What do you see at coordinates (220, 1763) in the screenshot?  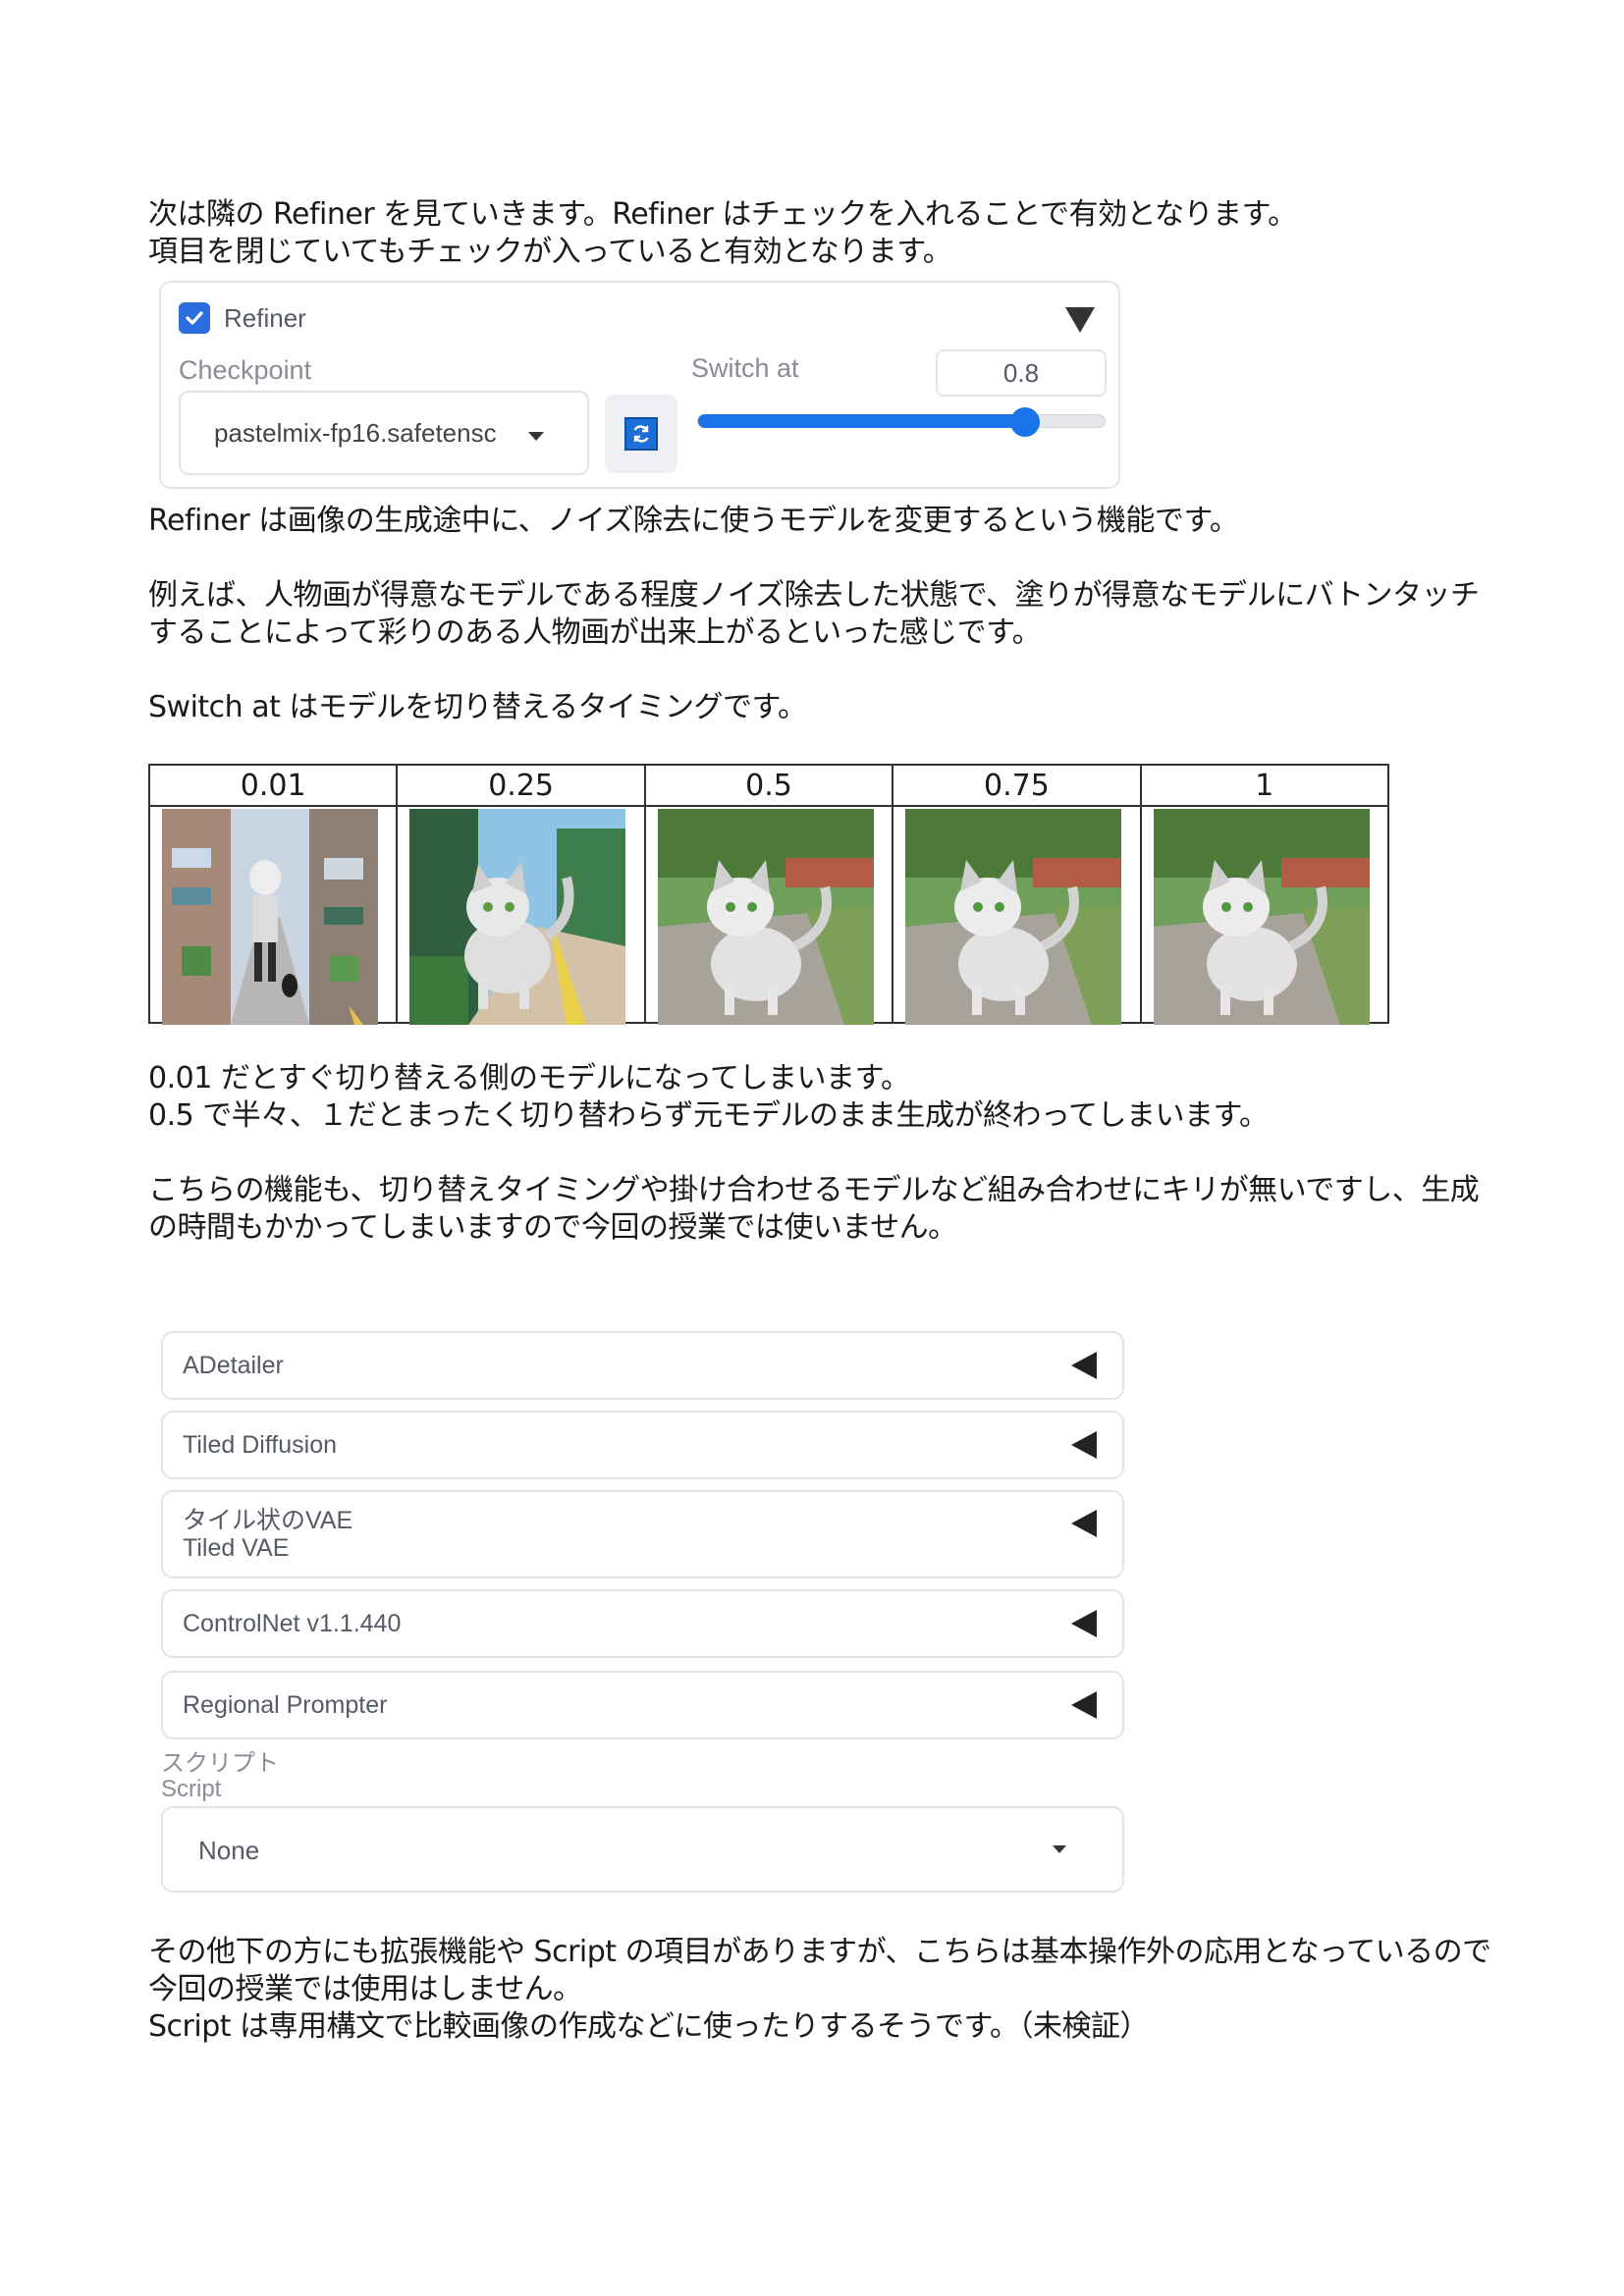 I see `script-label-ja: スクリプト` at bounding box center [220, 1763].